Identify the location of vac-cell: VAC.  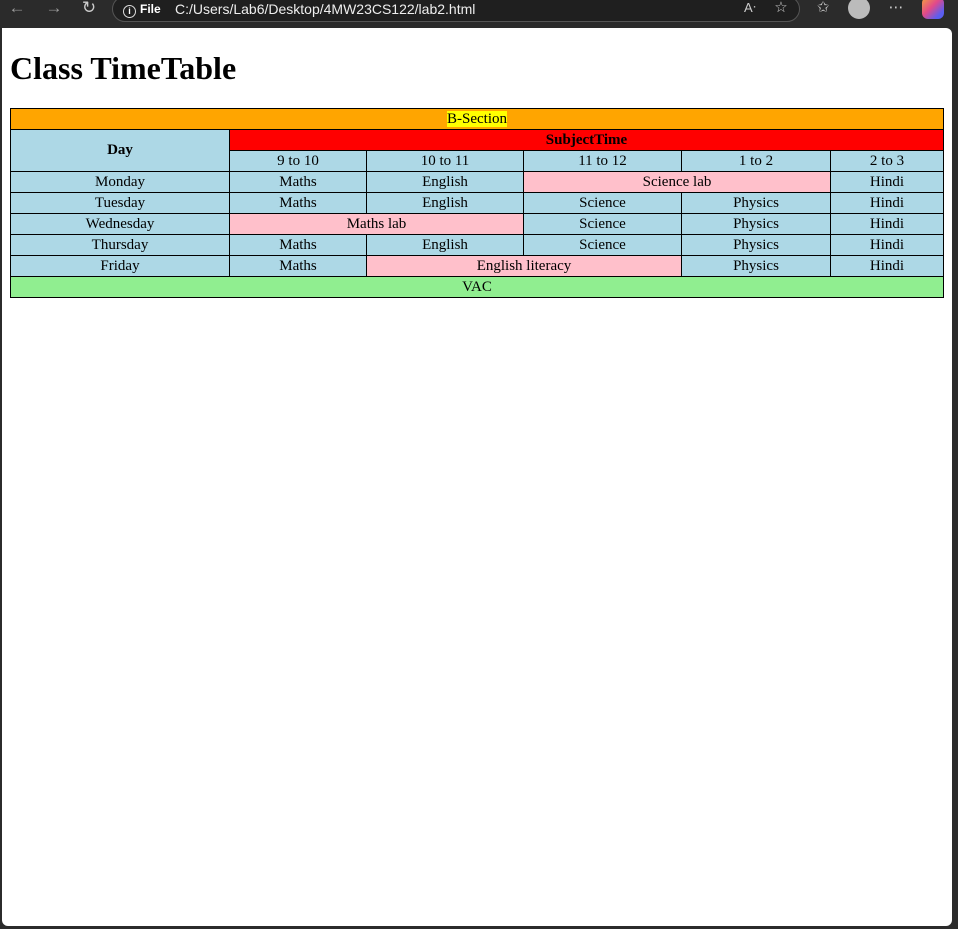
(477, 287).